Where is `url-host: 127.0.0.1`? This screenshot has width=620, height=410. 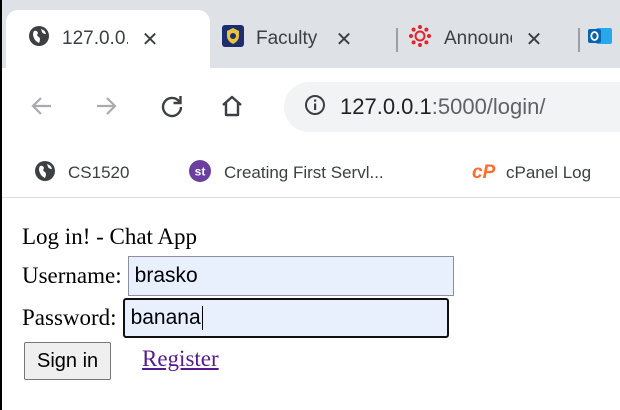
url-host: 127.0.0.1 is located at coordinates (386, 106).